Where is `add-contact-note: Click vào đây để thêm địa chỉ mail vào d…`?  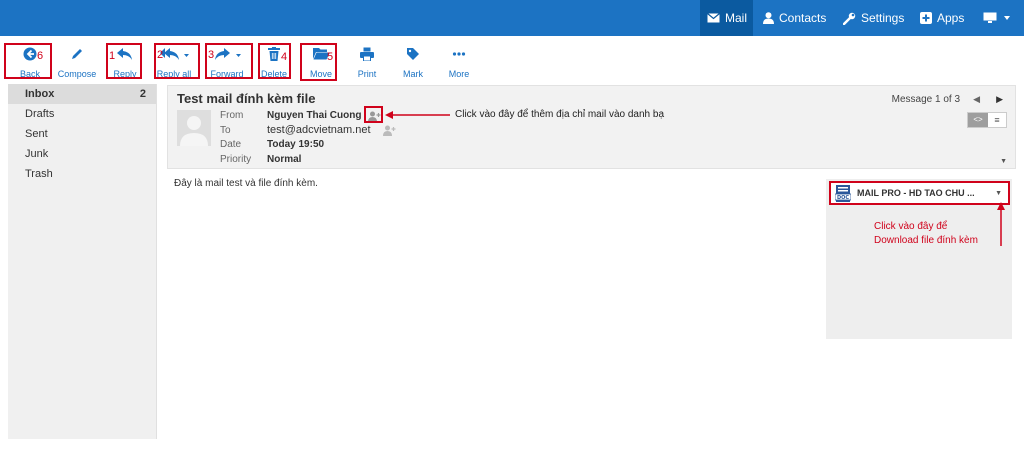
add-contact-note: Click vào đây để thêm địa chỉ mail vào d… is located at coordinates (560, 114).